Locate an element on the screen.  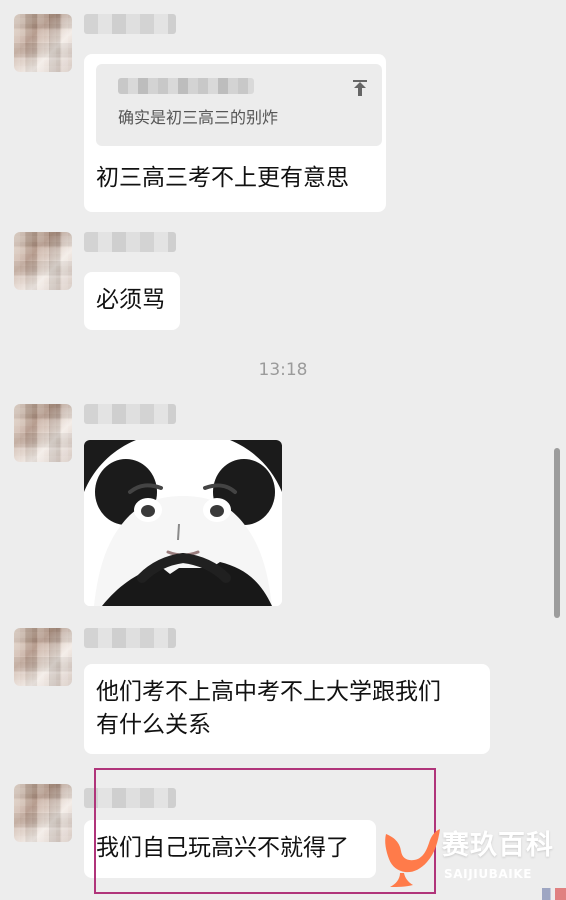
reply-up-icon is located at coordinates (360, 88).